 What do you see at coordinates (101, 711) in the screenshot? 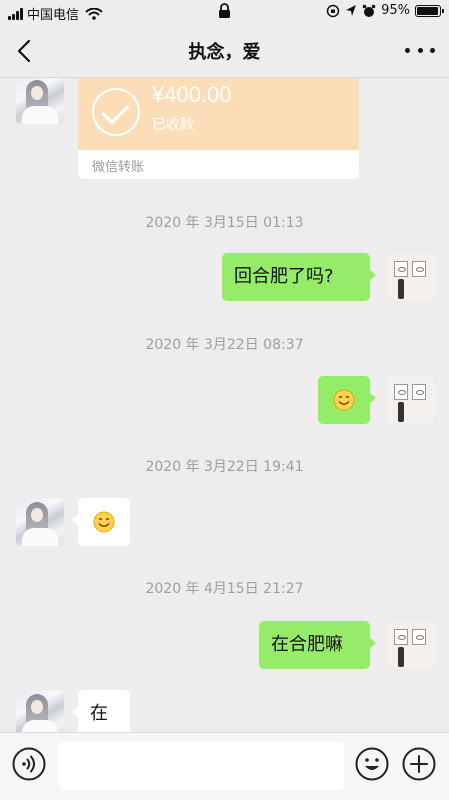
I see `received-message: 在` at bounding box center [101, 711].